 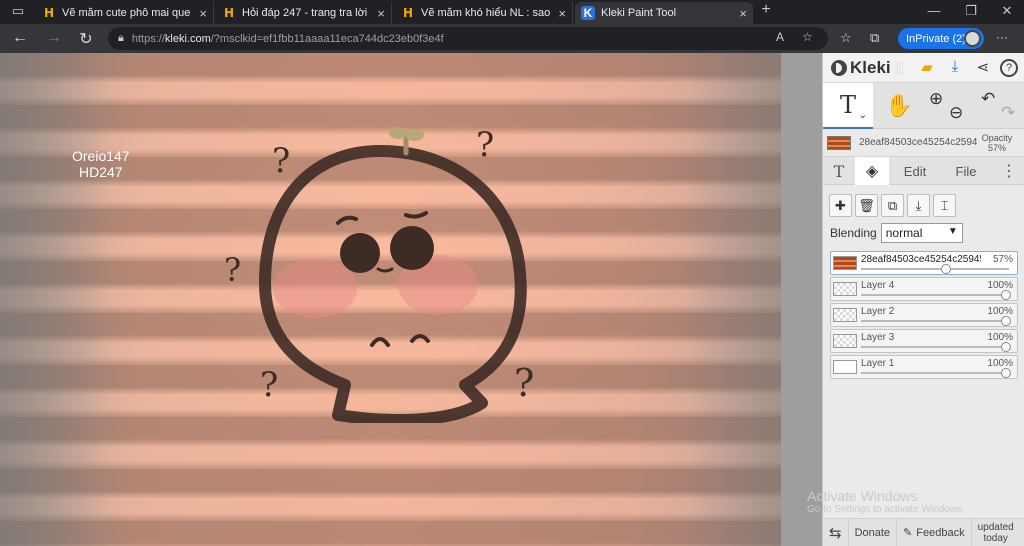 What do you see at coordinates (101, 156) in the screenshot?
I see `watermark-line-1: Oreio147` at bounding box center [101, 156].